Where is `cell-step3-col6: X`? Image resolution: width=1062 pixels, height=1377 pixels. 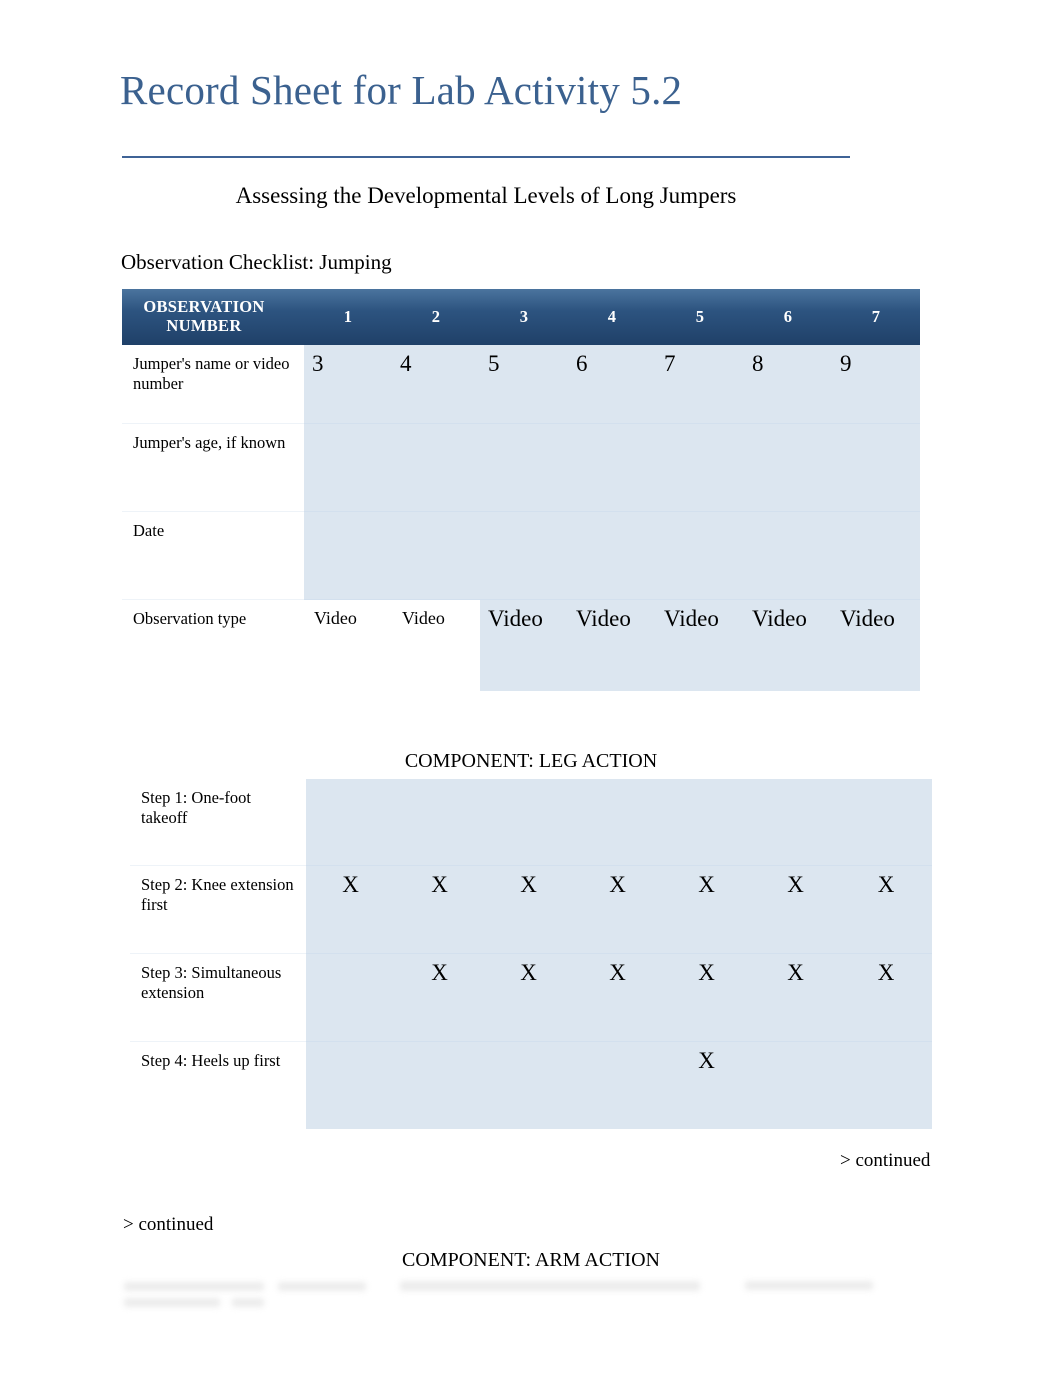 cell-step3-col6: X is located at coordinates (795, 996).